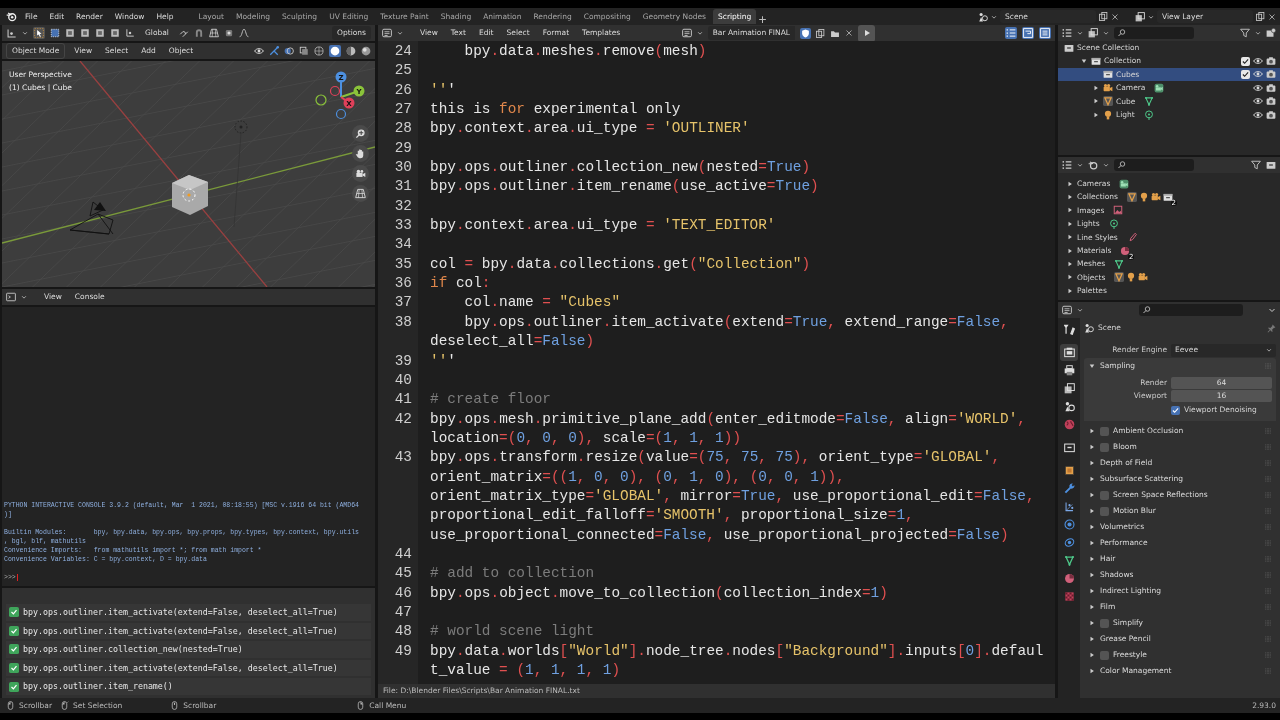  What do you see at coordinates (1271, 328) in the screenshot?
I see `pin-icon` at bounding box center [1271, 328].